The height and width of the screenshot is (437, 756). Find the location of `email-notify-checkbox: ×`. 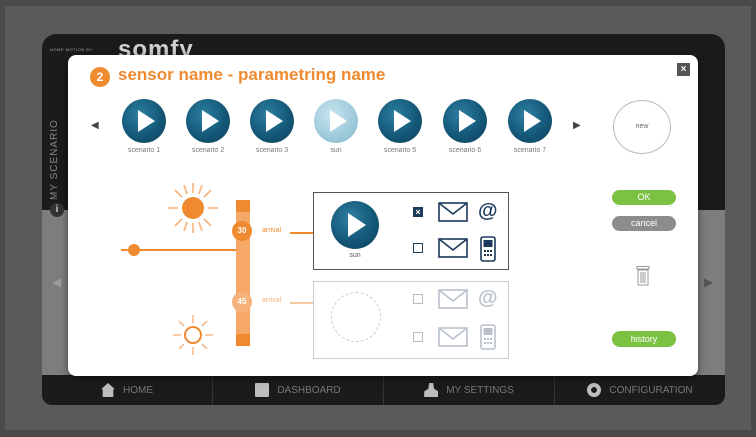

email-notify-checkbox: × is located at coordinates (418, 212).